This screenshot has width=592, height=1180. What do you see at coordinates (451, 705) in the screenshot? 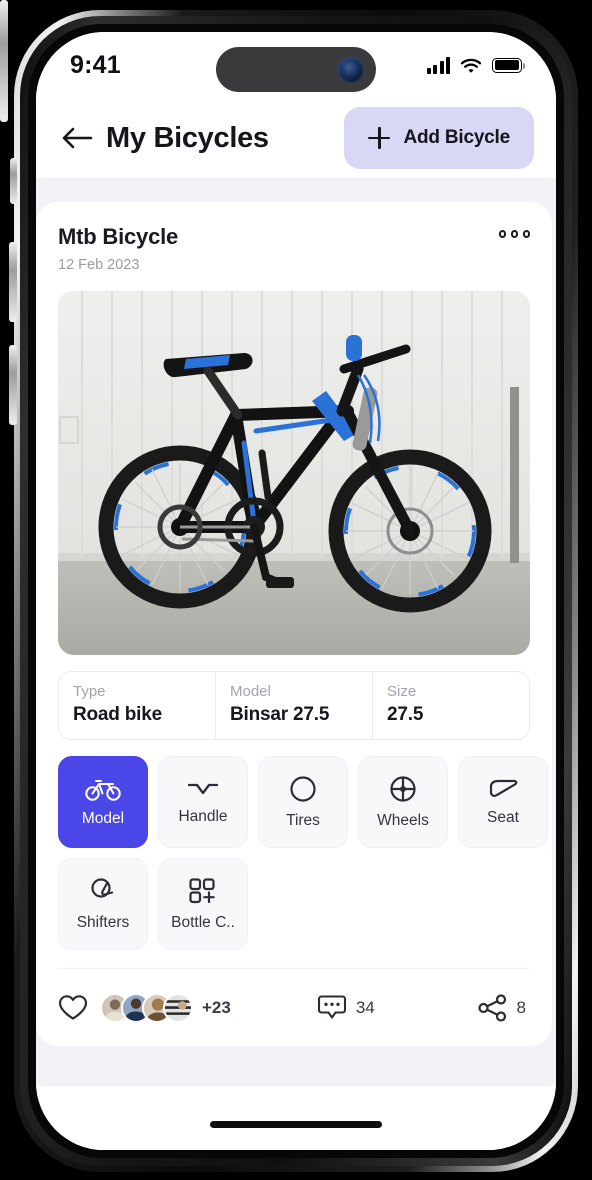
I see `spec-size: Size 27.5` at bounding box center [451, 705].